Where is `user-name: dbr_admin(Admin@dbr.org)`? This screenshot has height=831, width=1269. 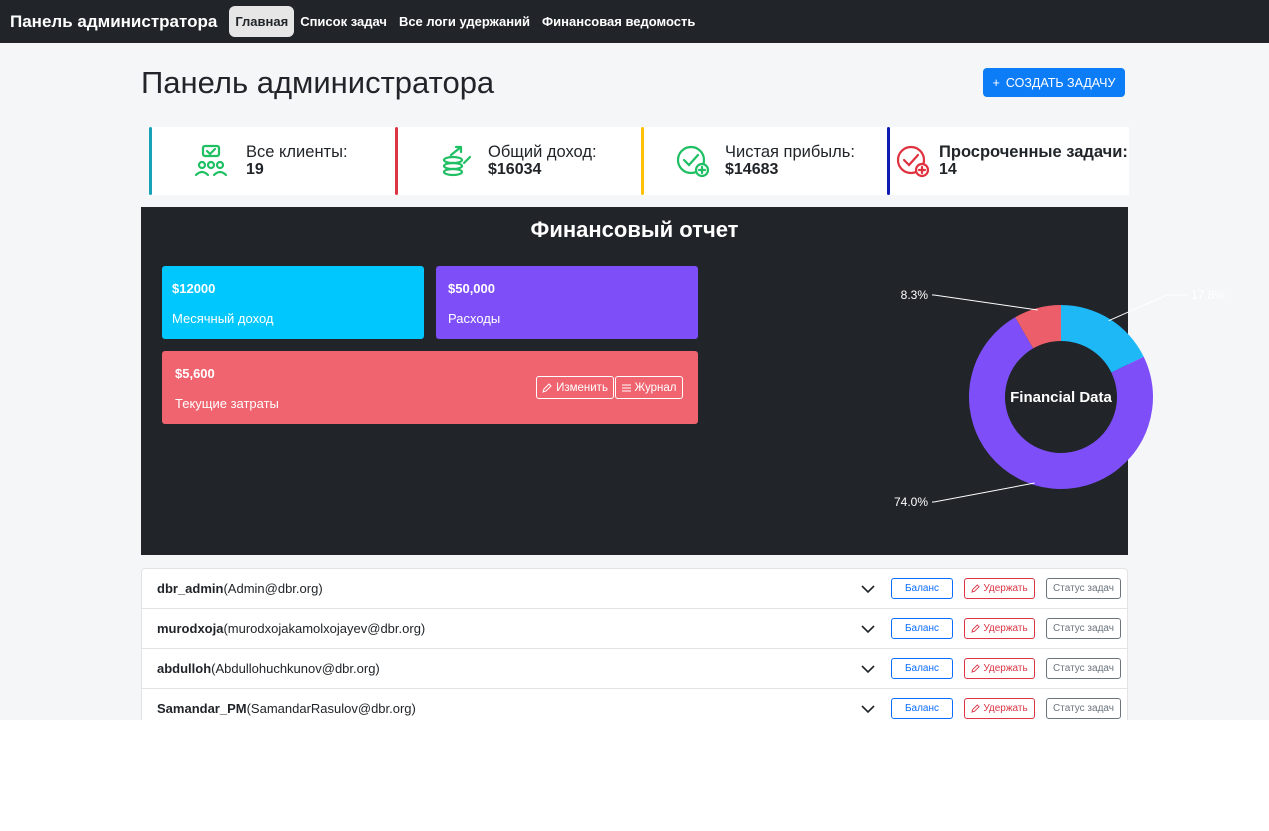
user-name: dbr_admin(Admin@dbr.org) is located at coordinates (240, 588).